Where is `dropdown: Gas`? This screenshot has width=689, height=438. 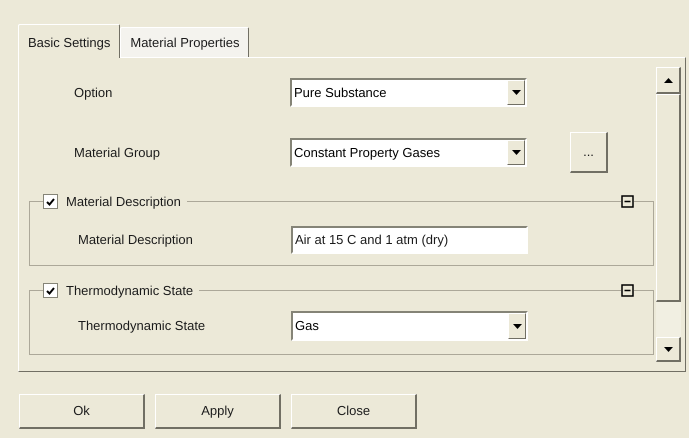 dropdown: Gas is located at coordinates (409, 326).